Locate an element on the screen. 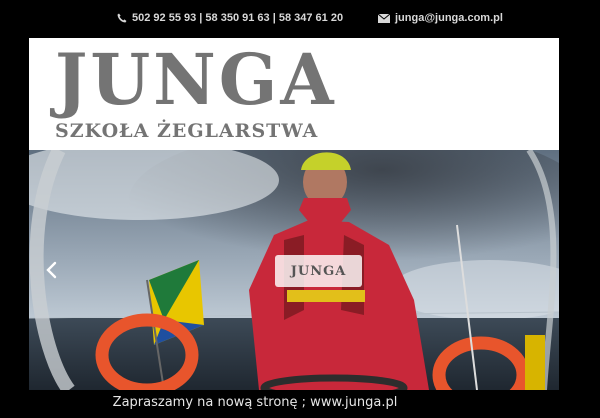 Image resolution: width=600 pixels, height=418 pixels. site-logo: JUNGA SZKOŁA ŻEGLARSTWA is located at coordinates (198, 90).